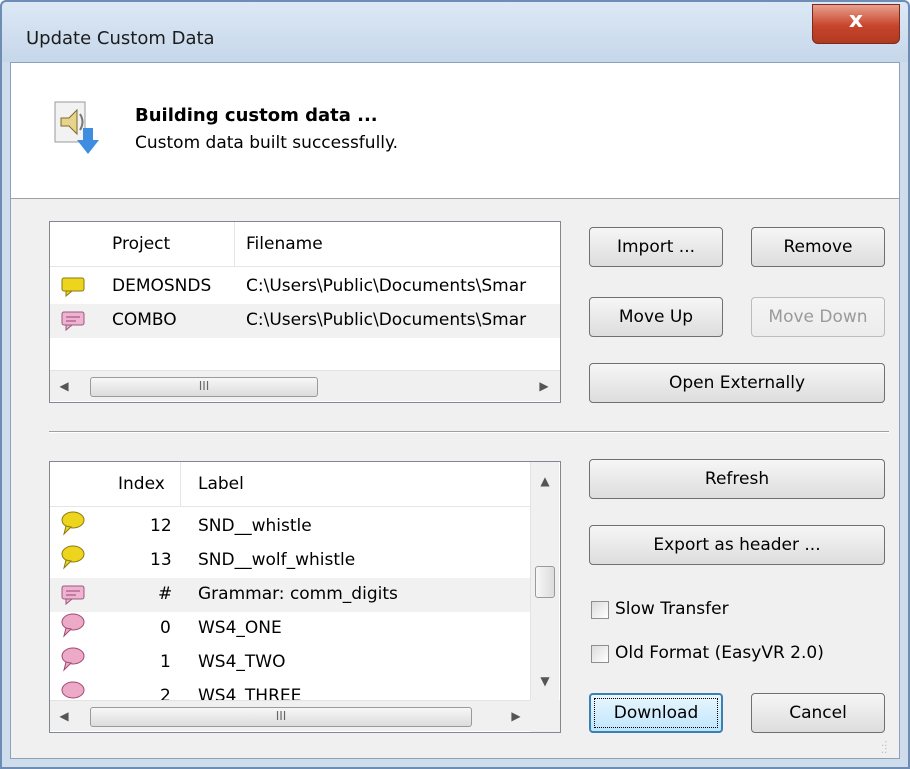  I want to click on pink-grammar-bubble-icon, so click(73, 595).